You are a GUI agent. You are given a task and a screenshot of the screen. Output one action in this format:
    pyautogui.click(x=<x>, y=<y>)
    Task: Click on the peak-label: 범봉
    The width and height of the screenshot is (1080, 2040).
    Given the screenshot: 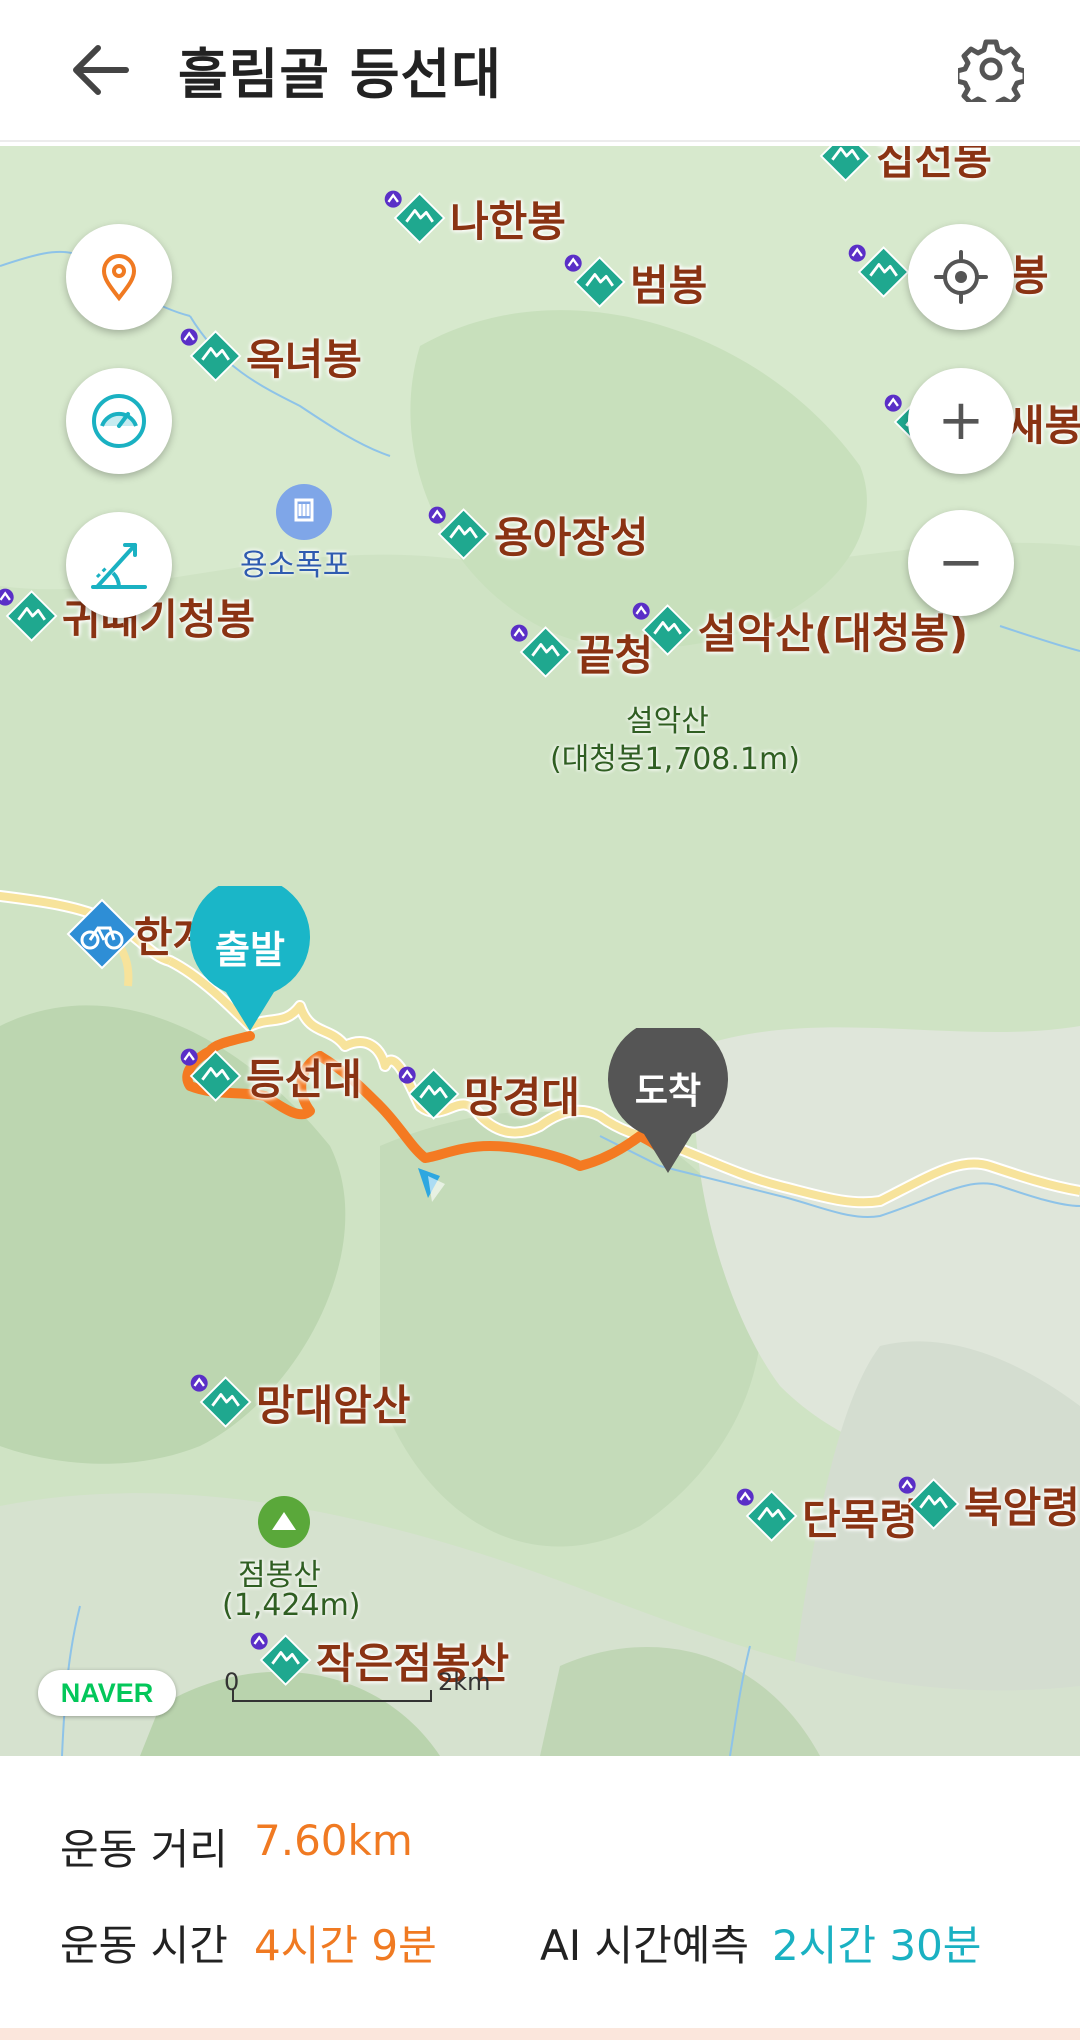 What is the action you would take?
    pyautogui.click(x=669, y=285)
    